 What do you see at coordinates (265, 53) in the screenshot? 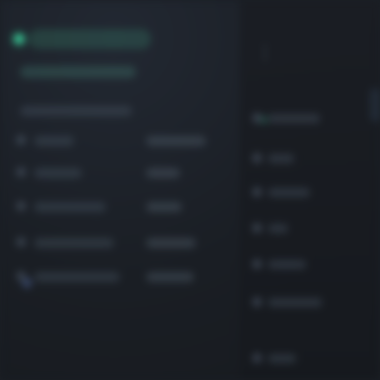
I see `divider` at bounding box center [265, 53].